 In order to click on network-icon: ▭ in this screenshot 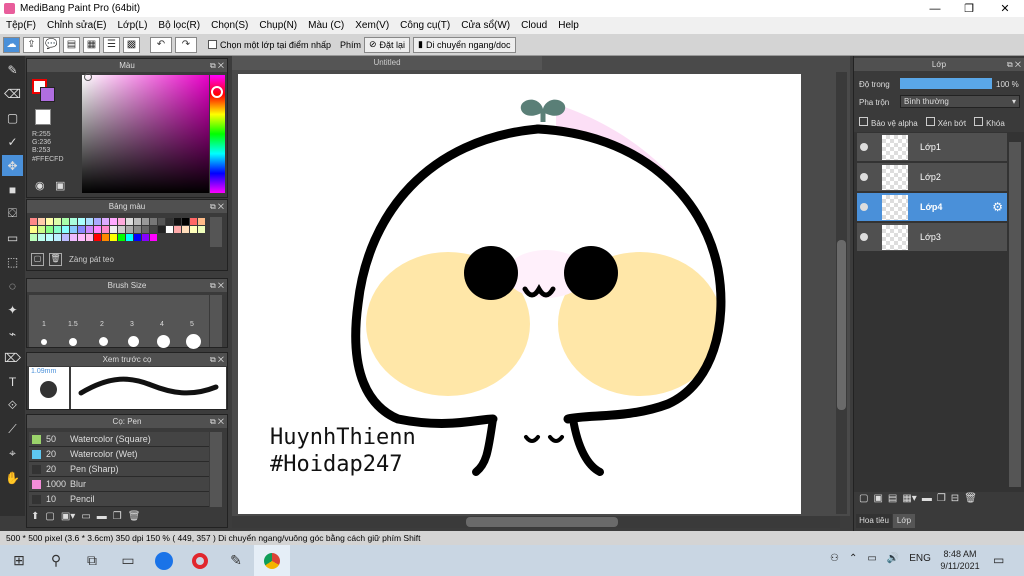, I will do `click(871, 558)`.